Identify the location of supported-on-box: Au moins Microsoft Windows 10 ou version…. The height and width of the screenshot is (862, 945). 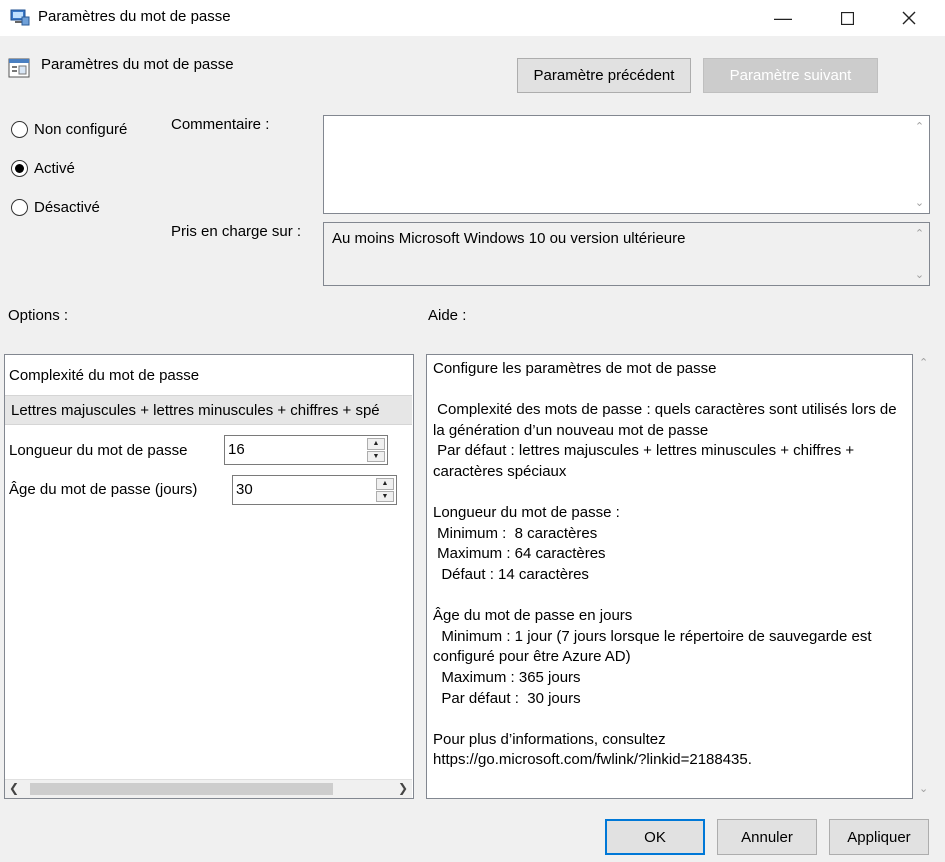
(626, 254).